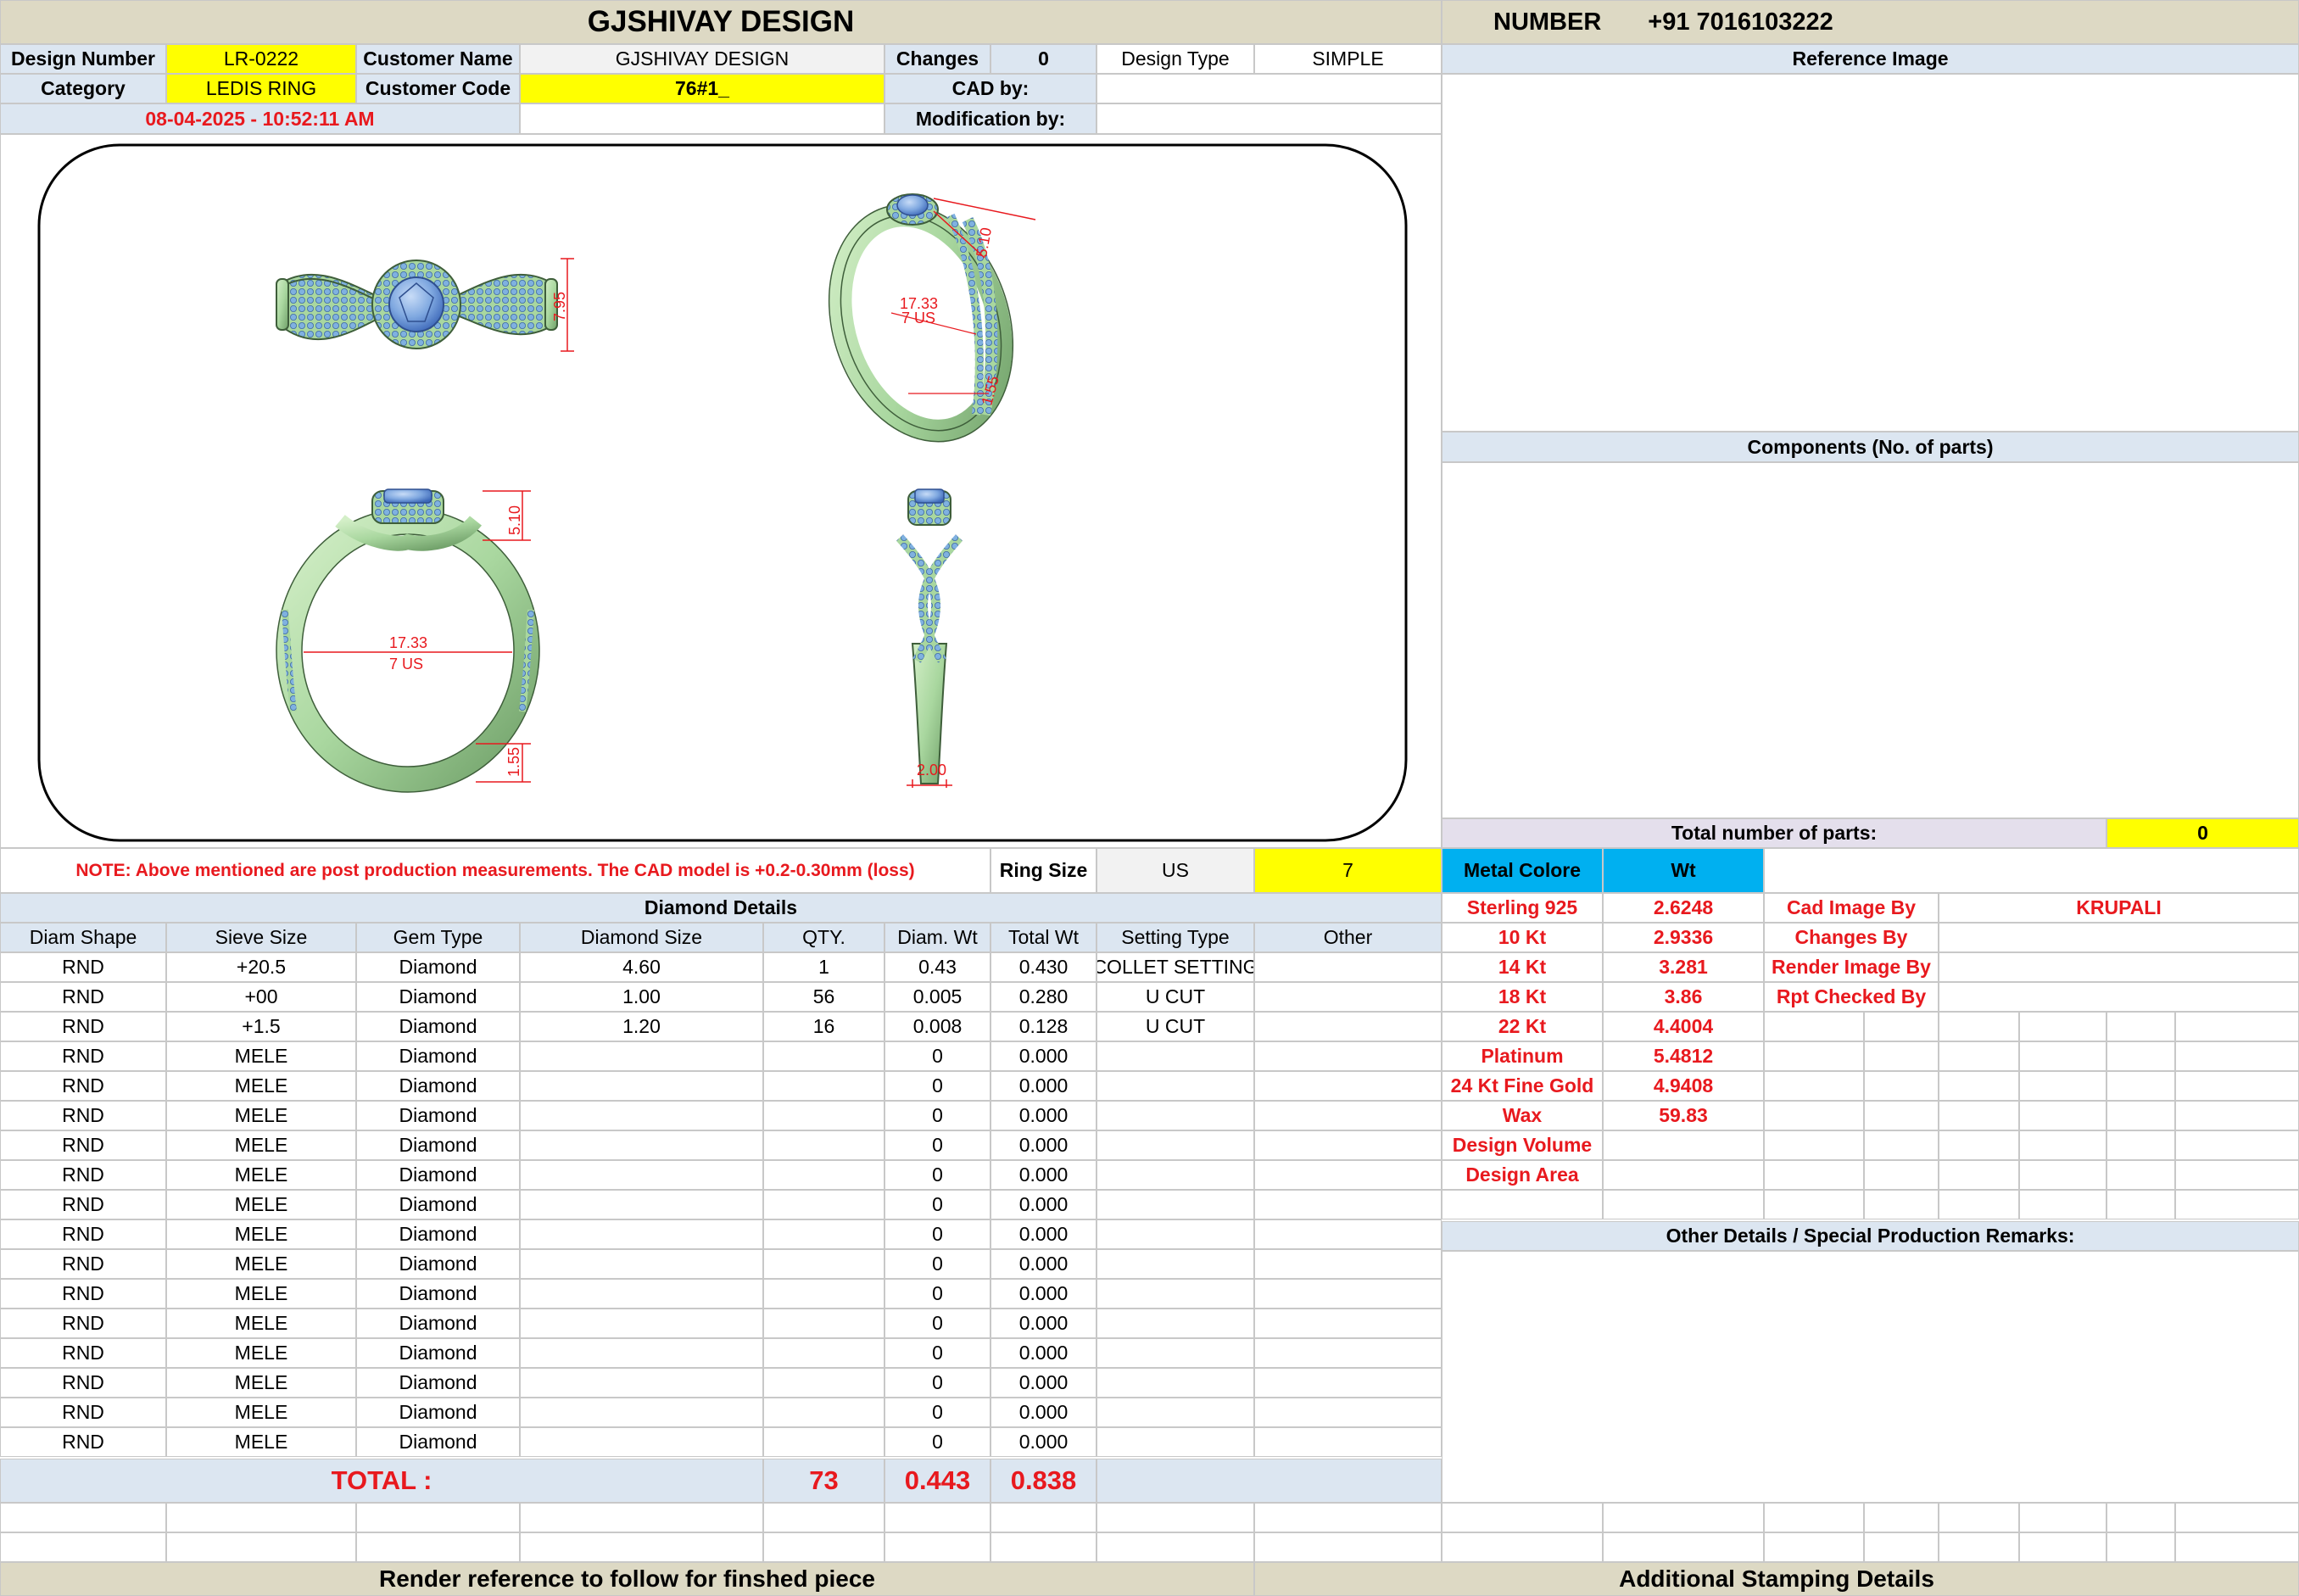 Image resolution: width=2299 pixels, height=1596 pixels. I want to click on credit-value: KRUPALI, so click(2119, 908).